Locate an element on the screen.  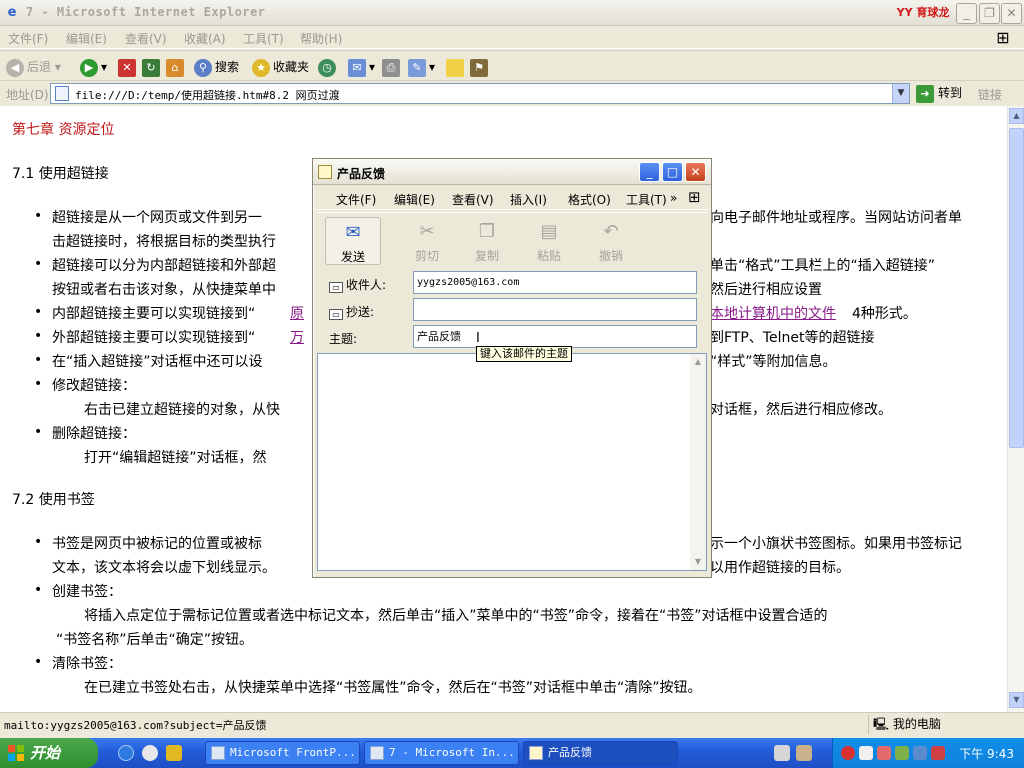
dialog-menu-file: 文件(F) is located at coordinates (356, 199).